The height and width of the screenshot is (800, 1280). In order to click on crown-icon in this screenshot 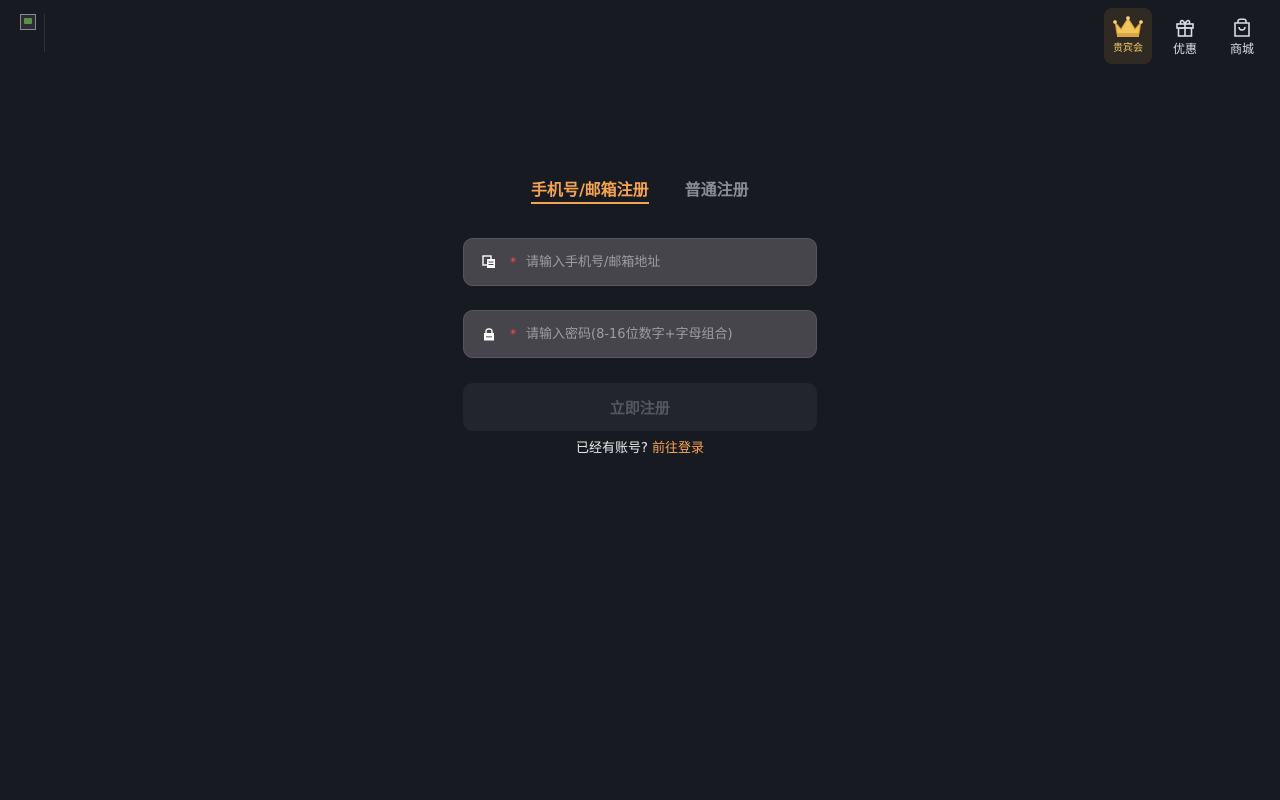, I will do `click(1128, 26)`.